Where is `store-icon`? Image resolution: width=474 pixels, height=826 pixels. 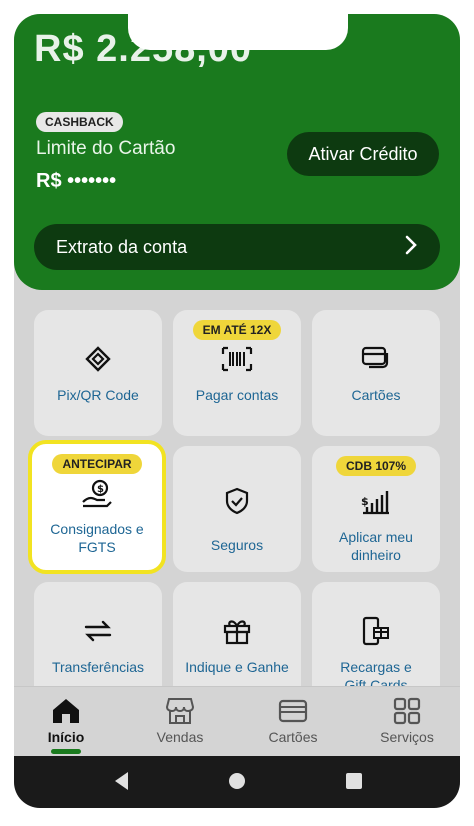
store-icon is located at coordinates (180, 711).